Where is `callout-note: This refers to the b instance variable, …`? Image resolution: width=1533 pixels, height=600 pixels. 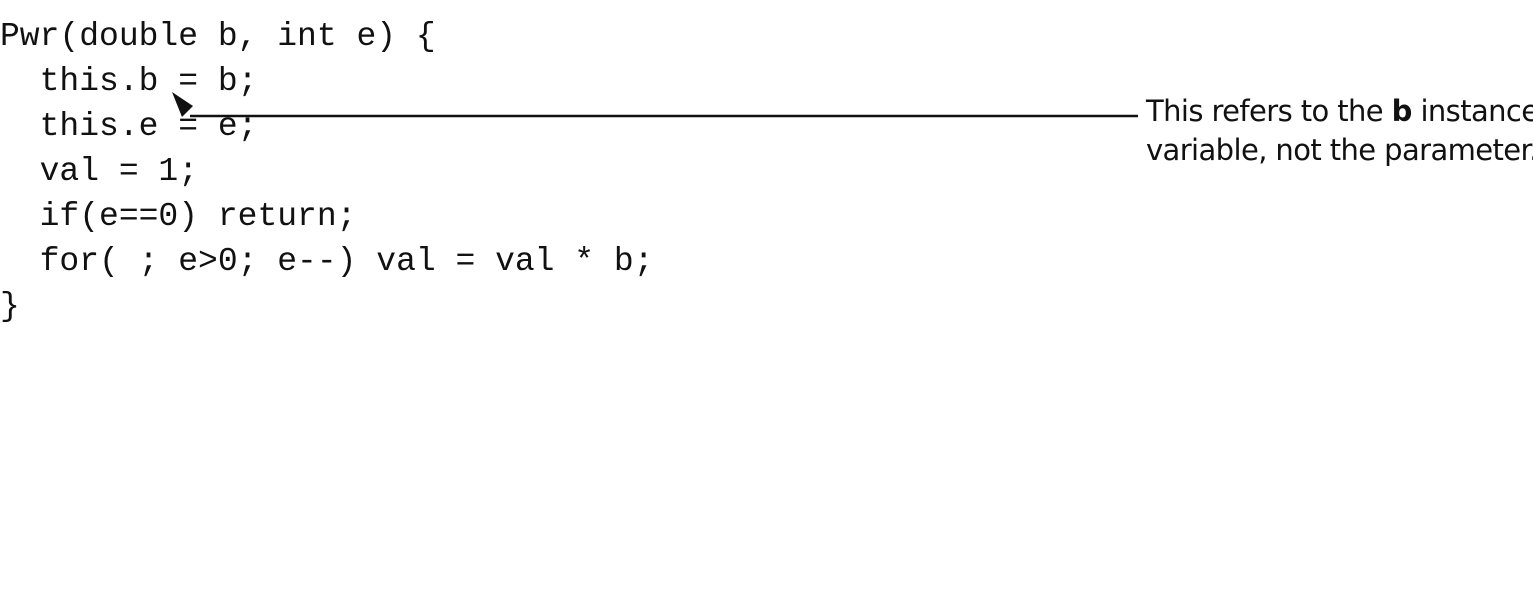 callout-note: This refers to the b instance variable, … is located at coordinates (1339, 131).